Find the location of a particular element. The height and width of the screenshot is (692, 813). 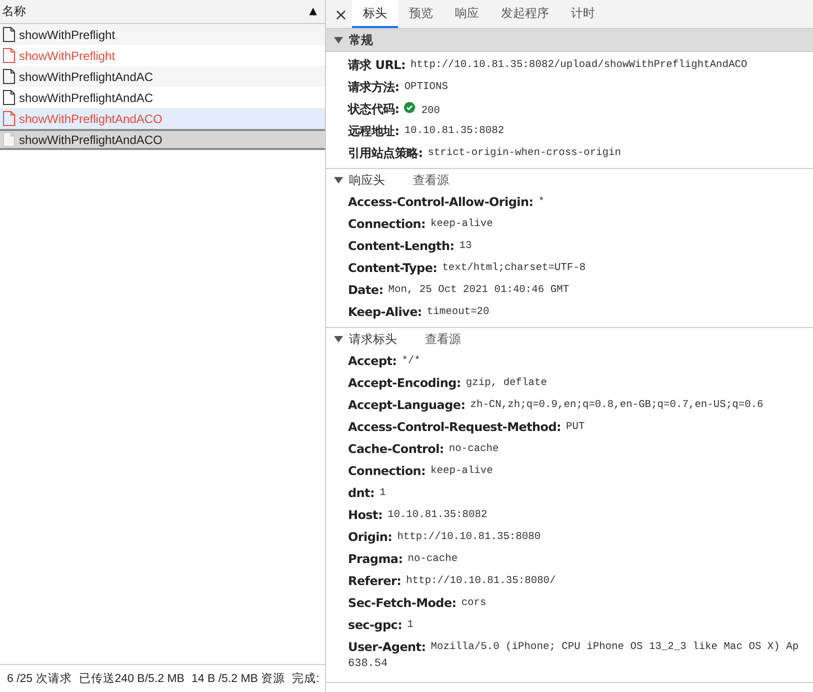

status-text: 完成: is located at coordinates (306, 678).